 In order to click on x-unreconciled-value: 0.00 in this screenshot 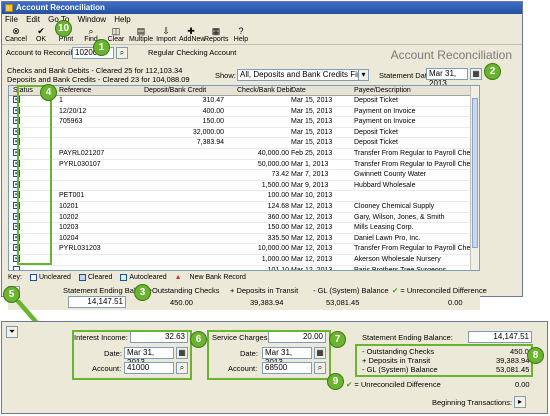, I will do `click(522, 384)`.